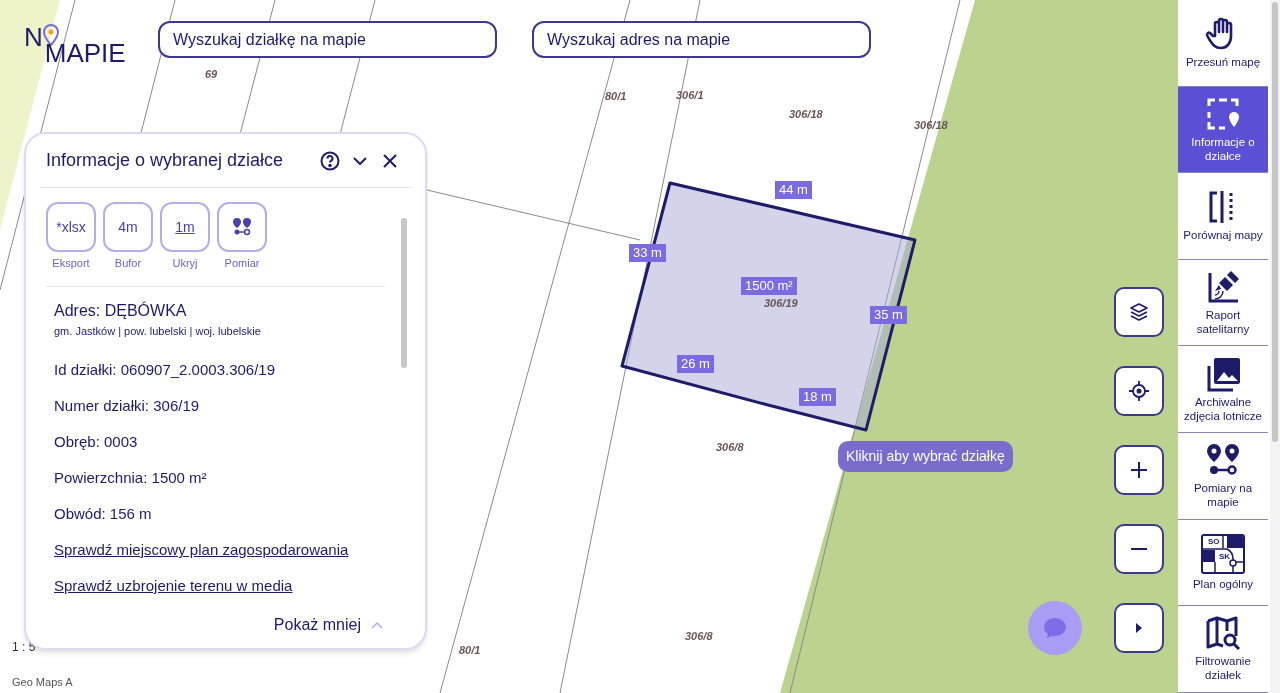  I want to click on parcel-number: 306/19, so click(781, 303).